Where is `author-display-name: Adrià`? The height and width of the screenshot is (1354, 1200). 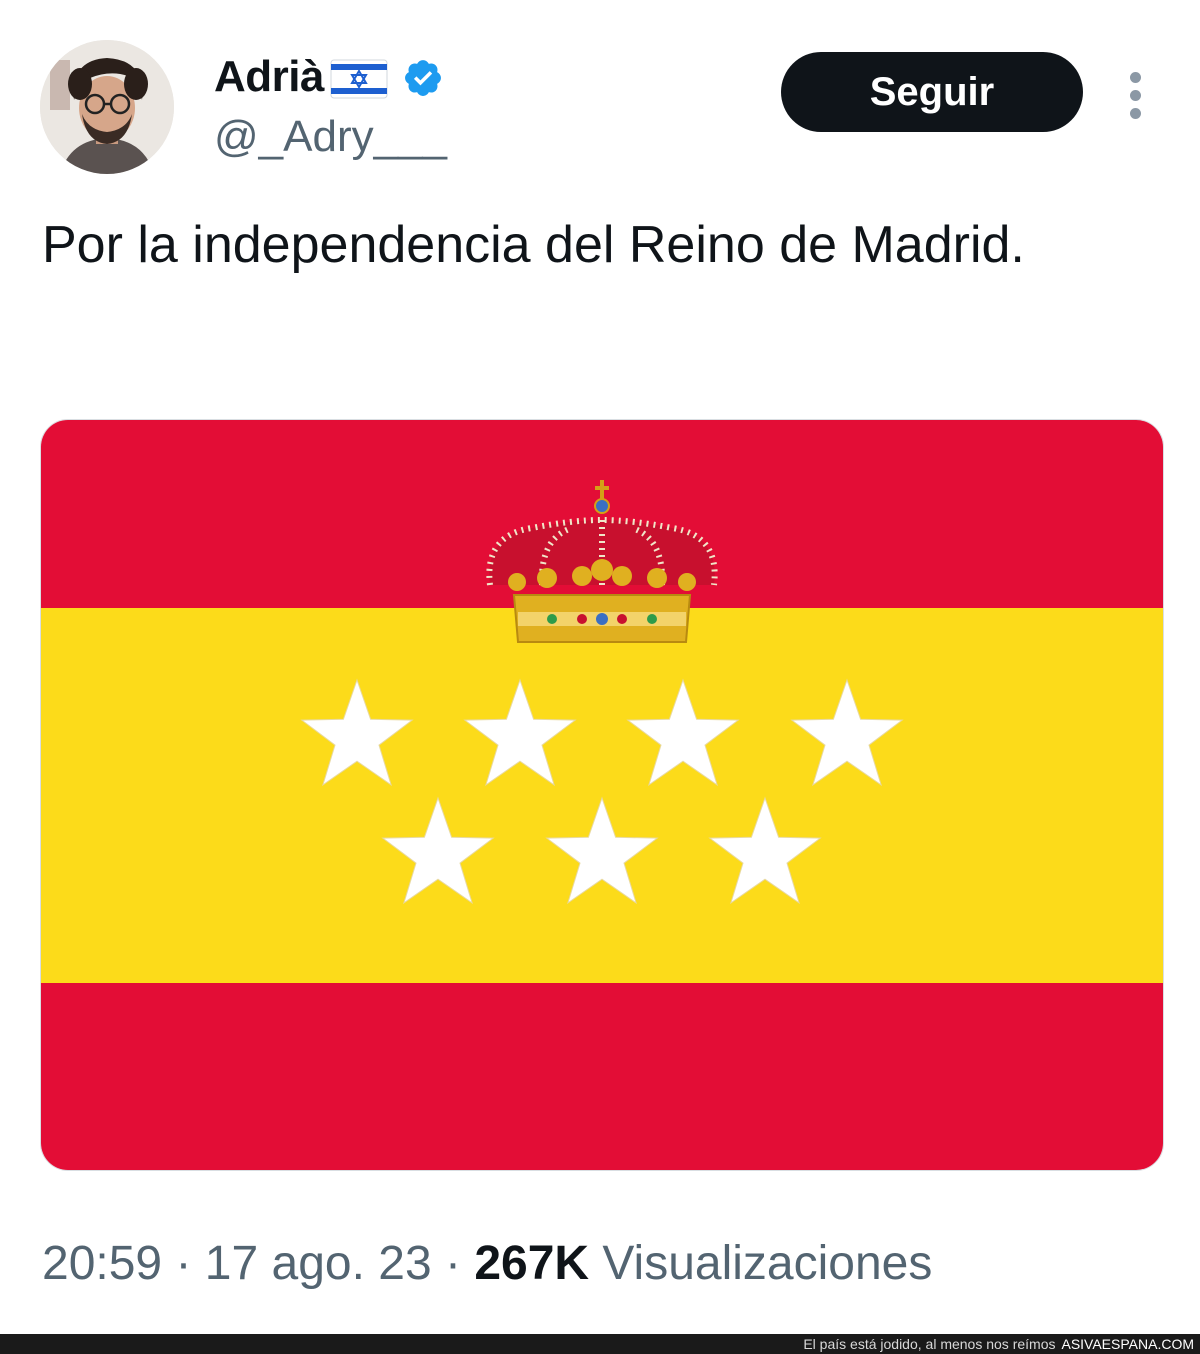 author-display-name: Adrià is located at coordinates (269, 77).